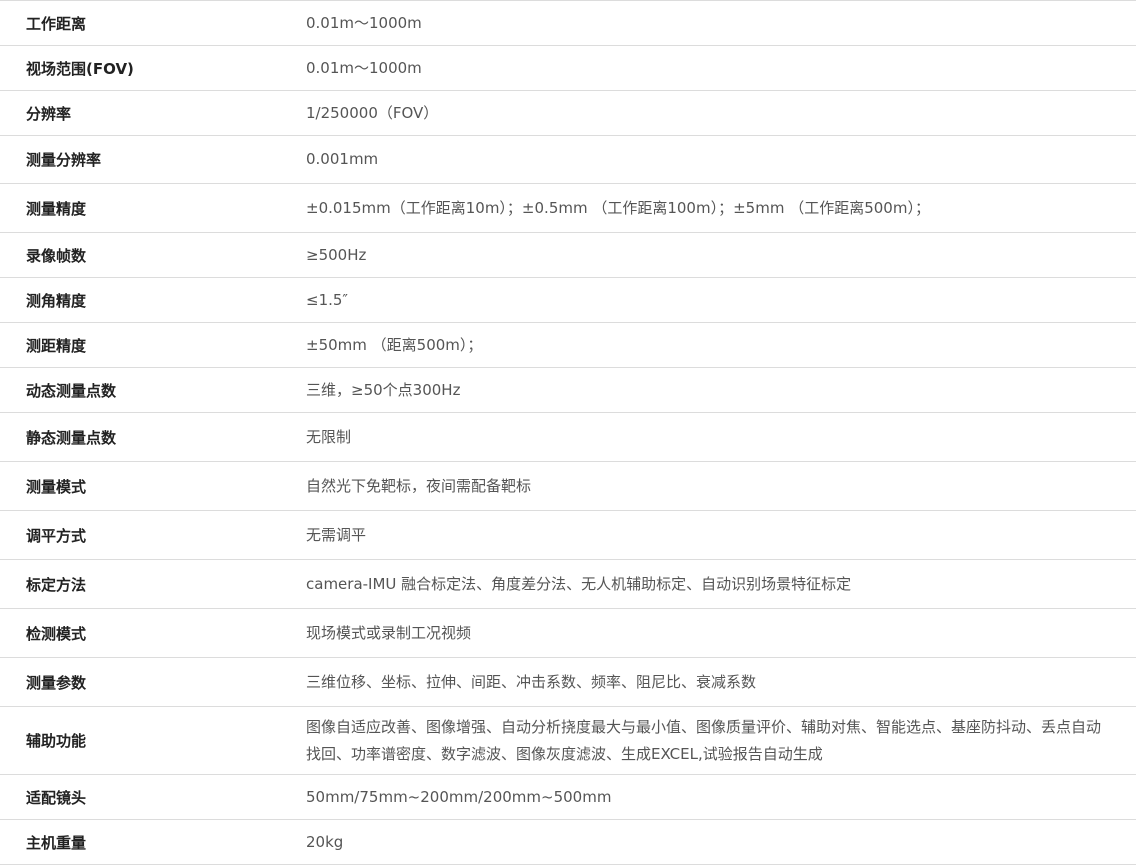 This screenshot has height=866, width=1136. What do you see at coordinates (56, 842) in the screenshot?
I see `spec-label: 主机重量` at bounding box center [56, 842].